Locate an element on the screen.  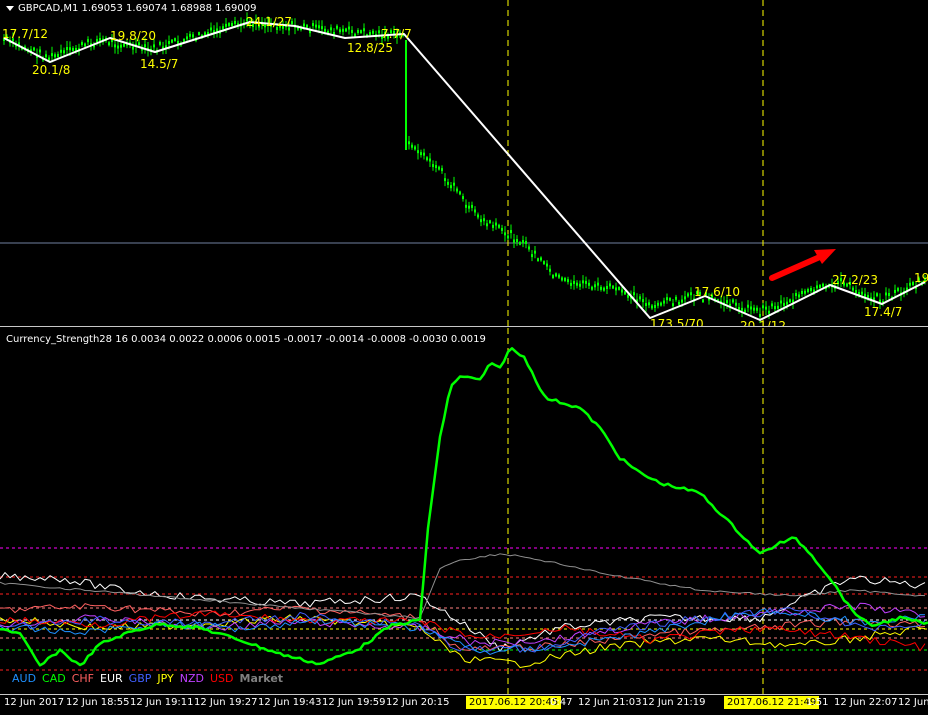
time-tick: 1:51 is located at coordinates (817, 702).